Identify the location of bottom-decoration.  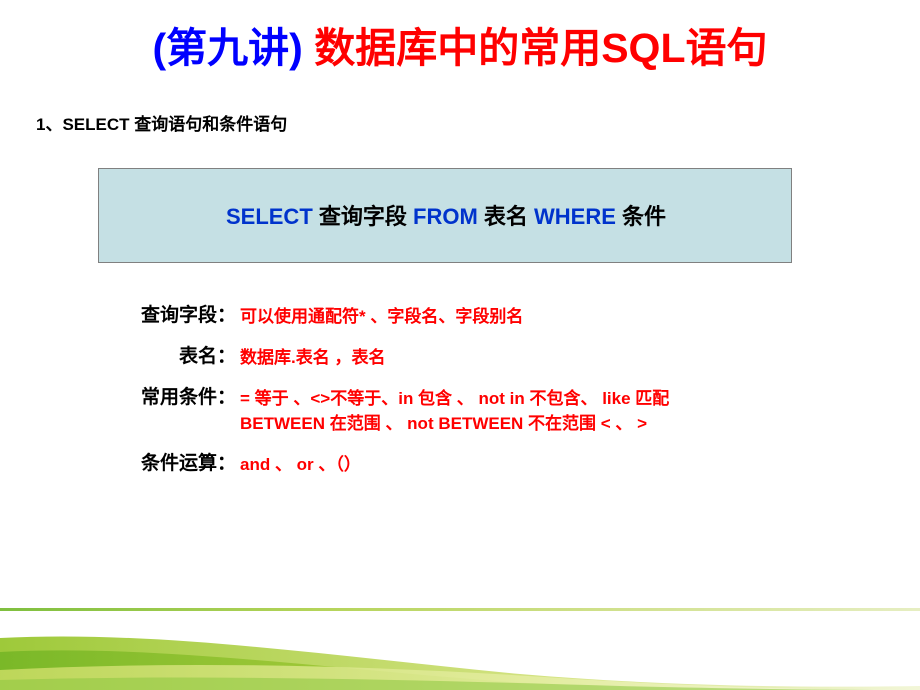
(460, 649).